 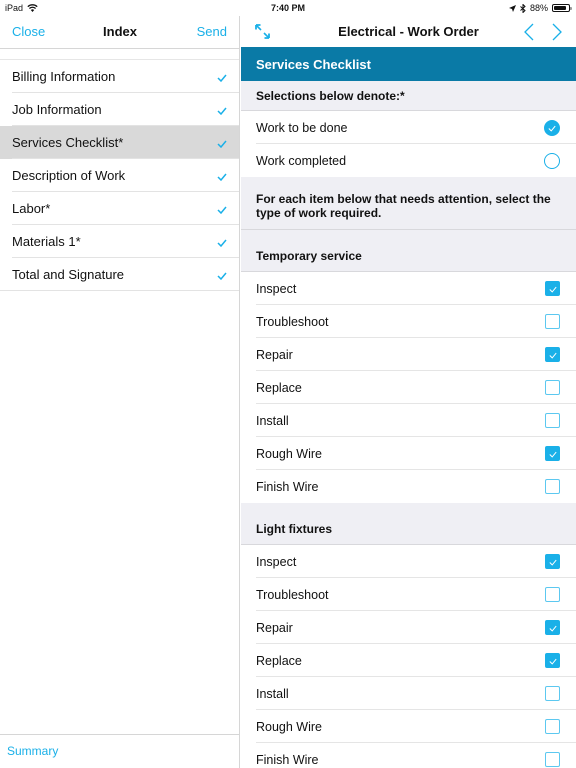 I want to click on group-header: Light fixtures, so click(x=408, y=524).